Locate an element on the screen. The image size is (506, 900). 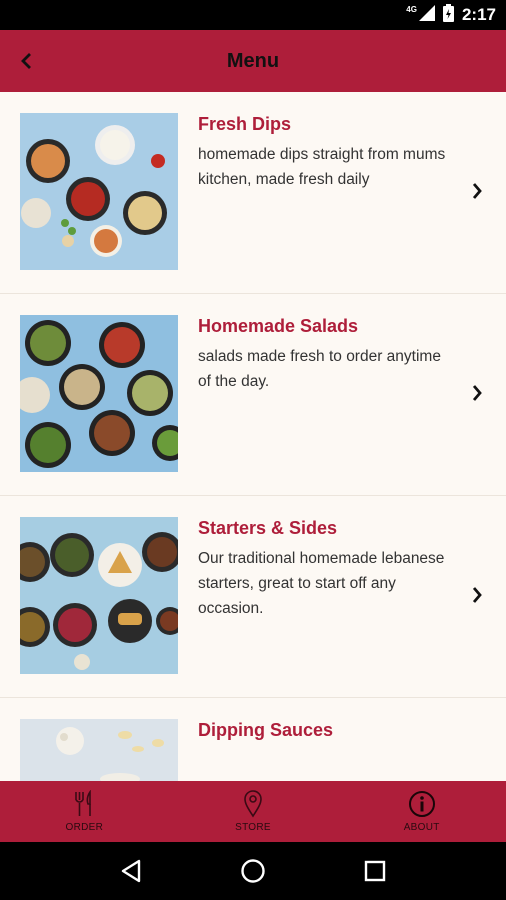
app-bar: Menu is located at coordinates (253, 61).